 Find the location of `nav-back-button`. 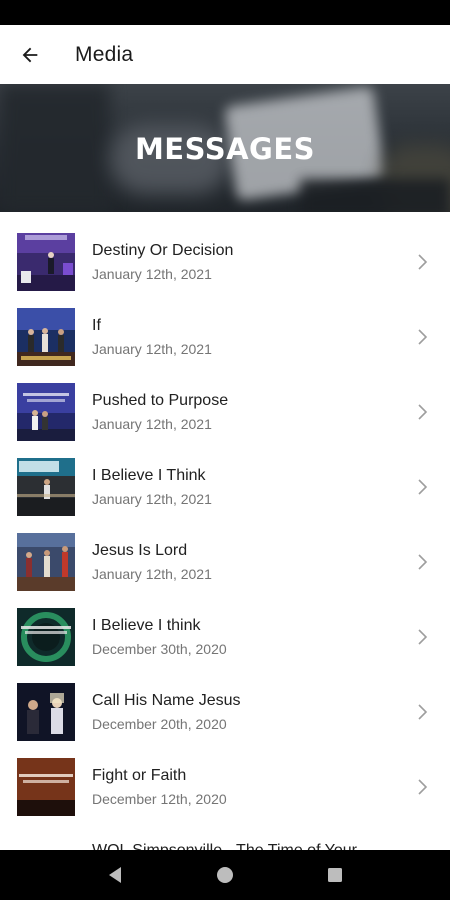

nav-back-button is located at coordinates (115, 875).